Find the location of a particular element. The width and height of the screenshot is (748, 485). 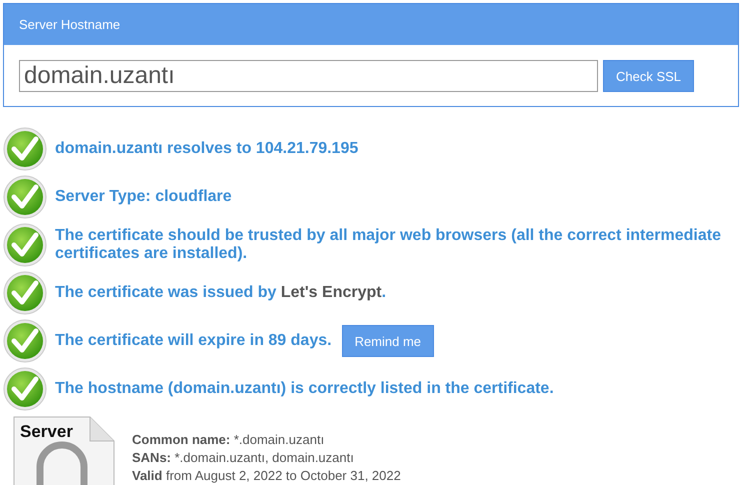

server-lock-icon: Server is located at coordinates (64, 450).